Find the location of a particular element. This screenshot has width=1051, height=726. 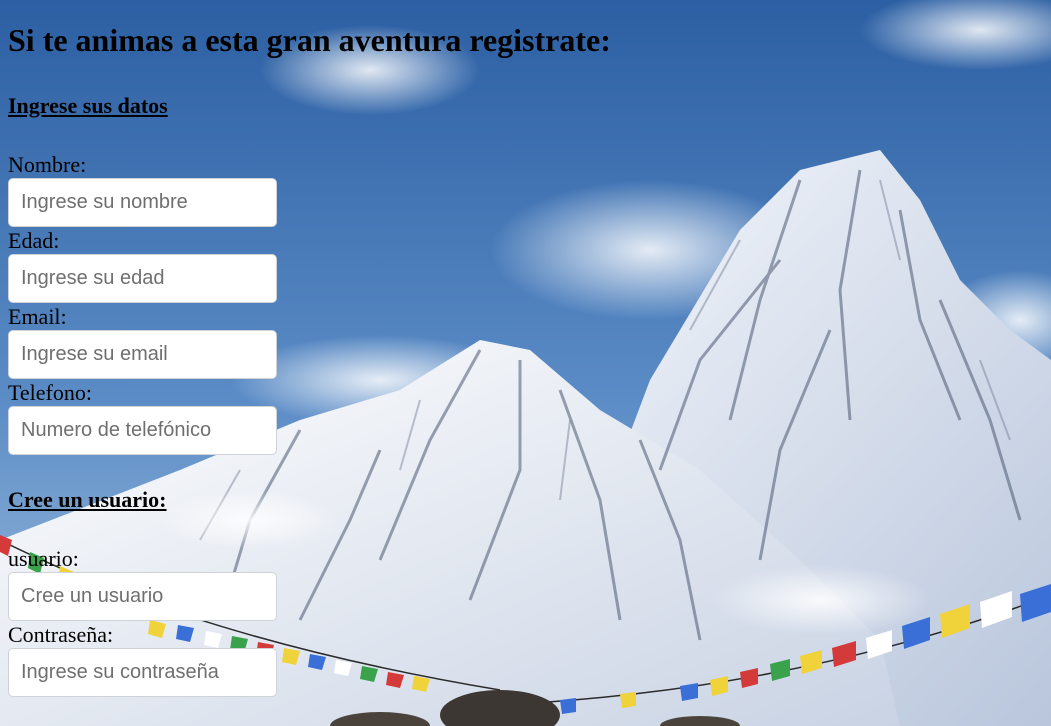

username-label: usuario: is located at coordinates (43, 558).